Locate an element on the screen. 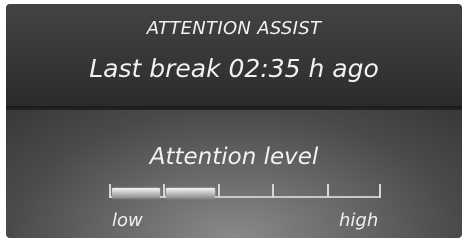  scale-low-label: low is located at coordinates (127, 220).